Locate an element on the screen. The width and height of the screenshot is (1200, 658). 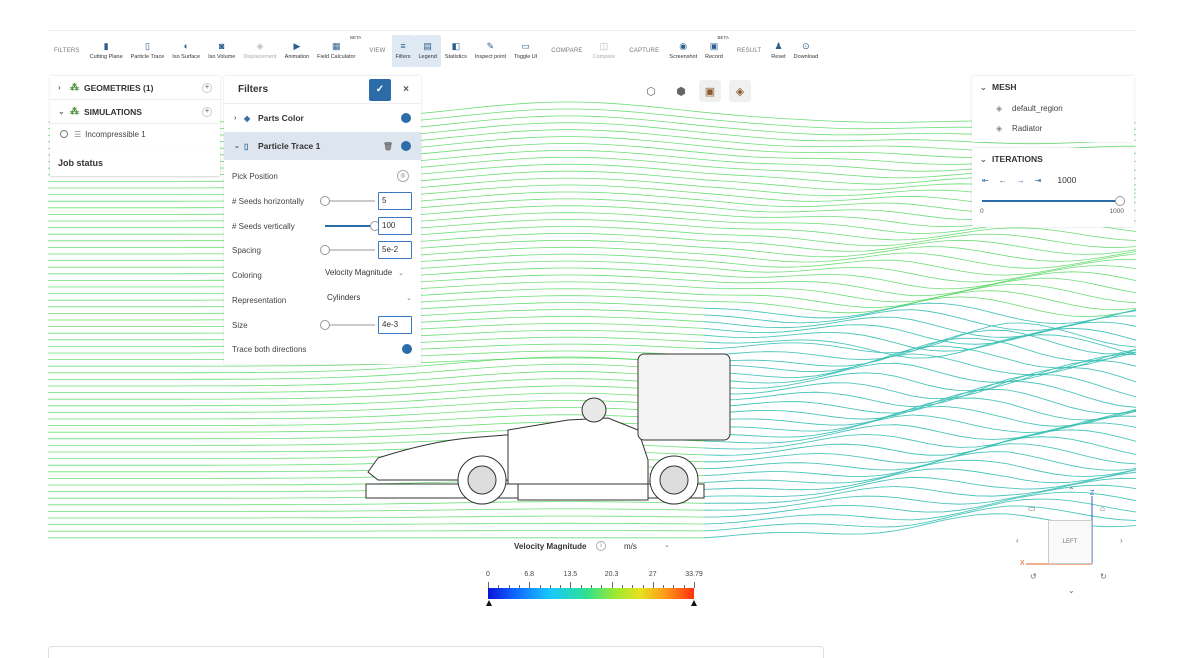
particle-trace-visibility-toggle is located at coordinates (406, 146).